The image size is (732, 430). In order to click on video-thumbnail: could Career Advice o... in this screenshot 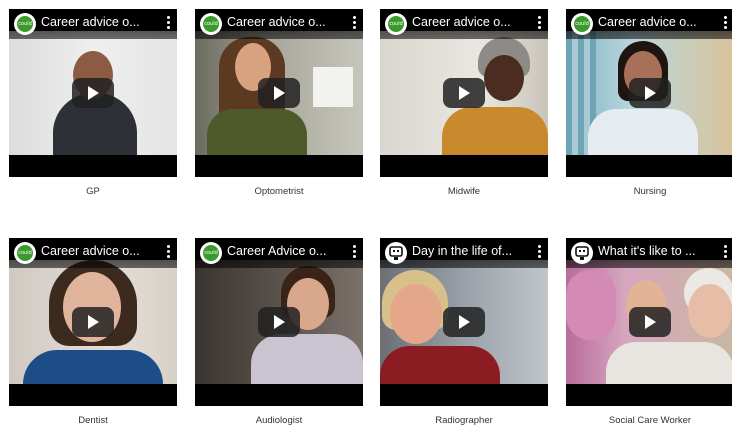, I will do `click(279, 322)`.